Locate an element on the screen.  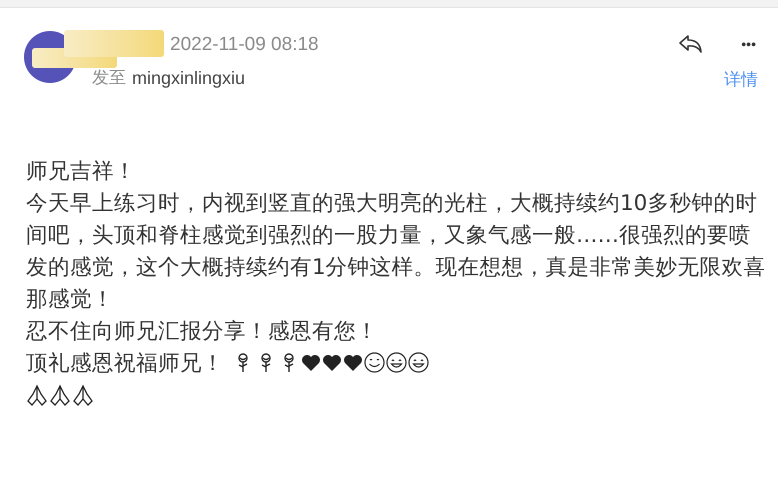
message-text: 忍不住向师兄汇报分享！感恩有您！ is located at coordinates (202, 332).